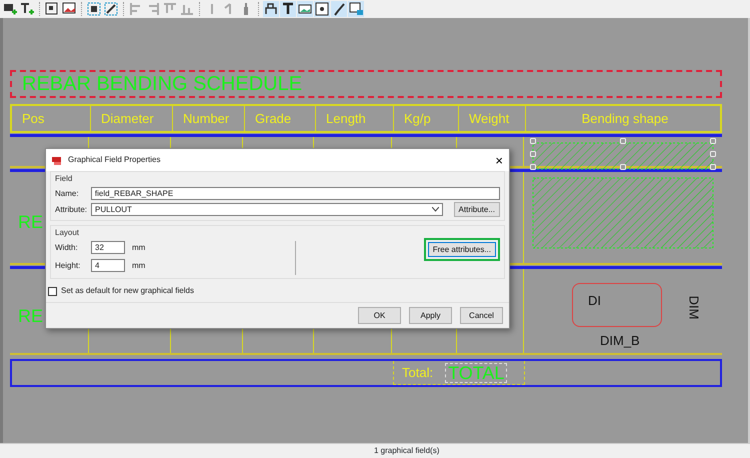 The image size is (750, 458). I want to click on app-icon, so click(57, 160).